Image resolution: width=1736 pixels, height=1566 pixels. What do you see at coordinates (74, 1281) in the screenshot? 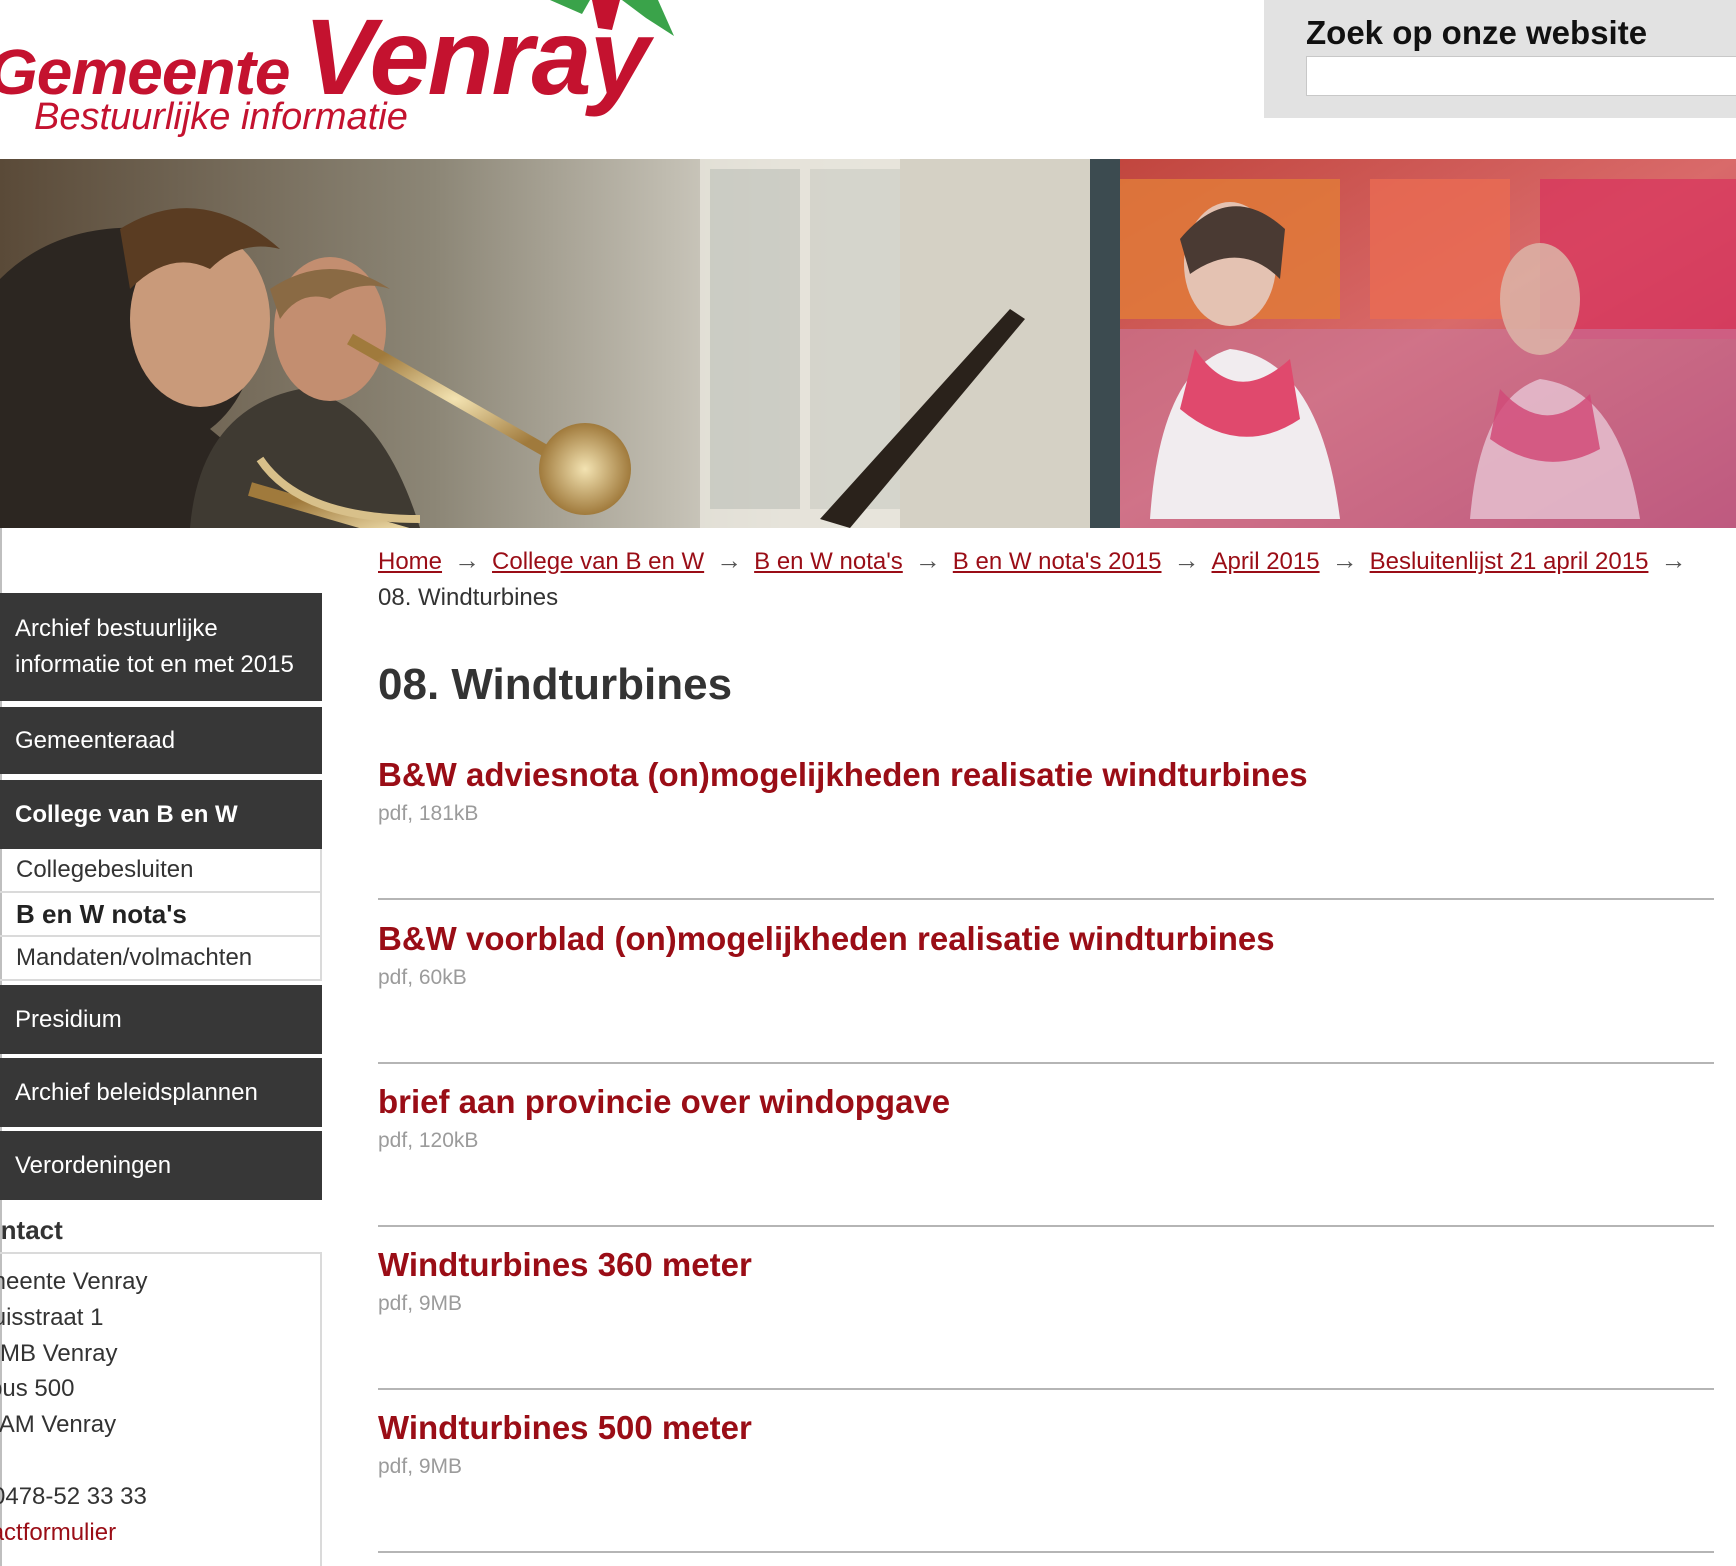
I see `contact-organisation: Gemeente Venray` at bounding box center [74, 1281].